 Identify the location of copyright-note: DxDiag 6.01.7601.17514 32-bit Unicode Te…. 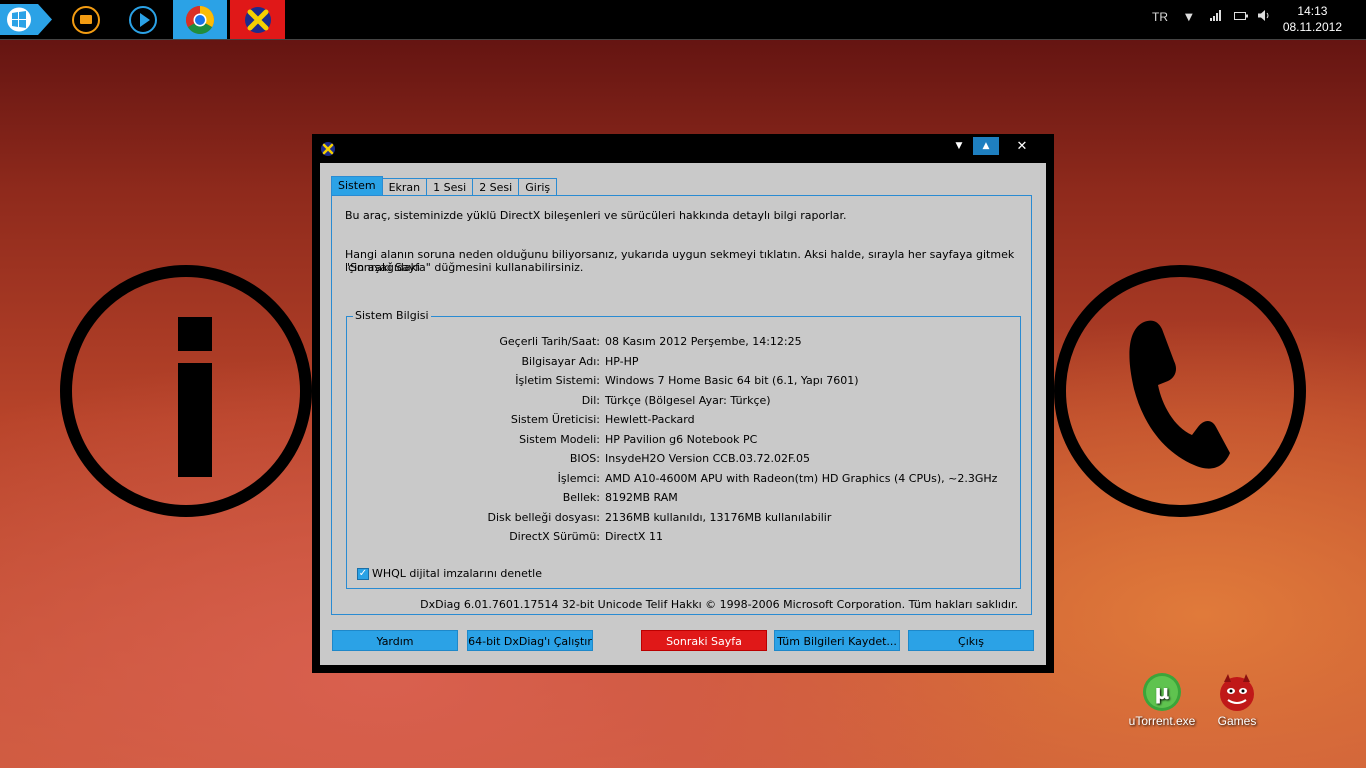
(719, 604).